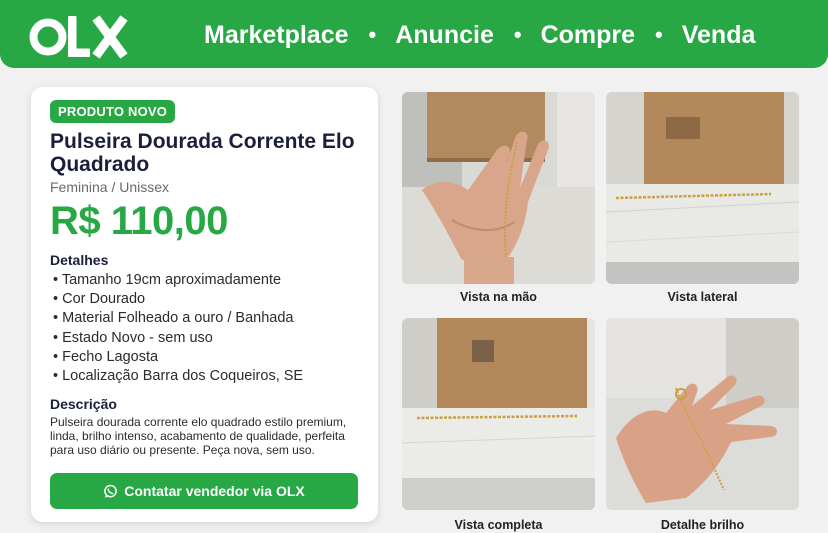 The width and height of the screenshot is (828, 533). What do you see at coordinates (498, 525) in the screenshot?
I see `photo-caption: Vista completa` at bounding box center [498, 525].